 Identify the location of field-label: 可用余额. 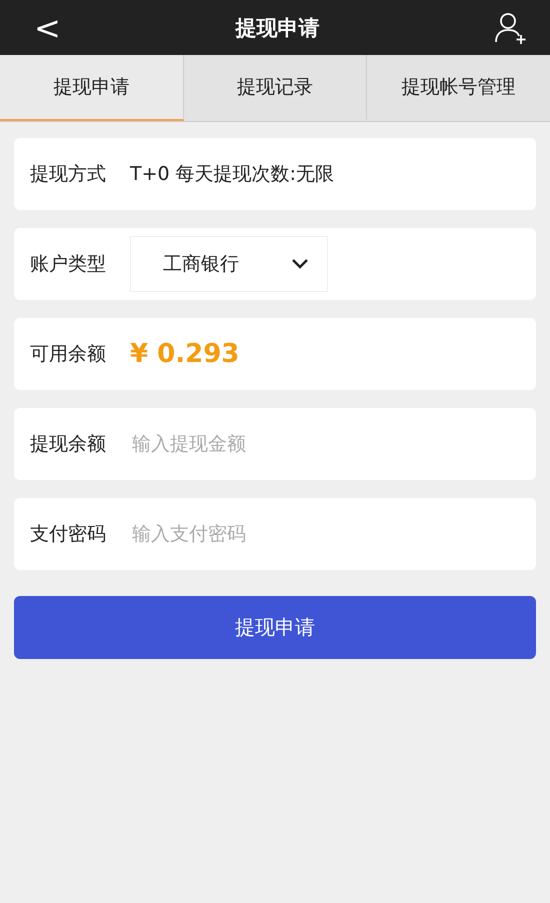
(68, 354).